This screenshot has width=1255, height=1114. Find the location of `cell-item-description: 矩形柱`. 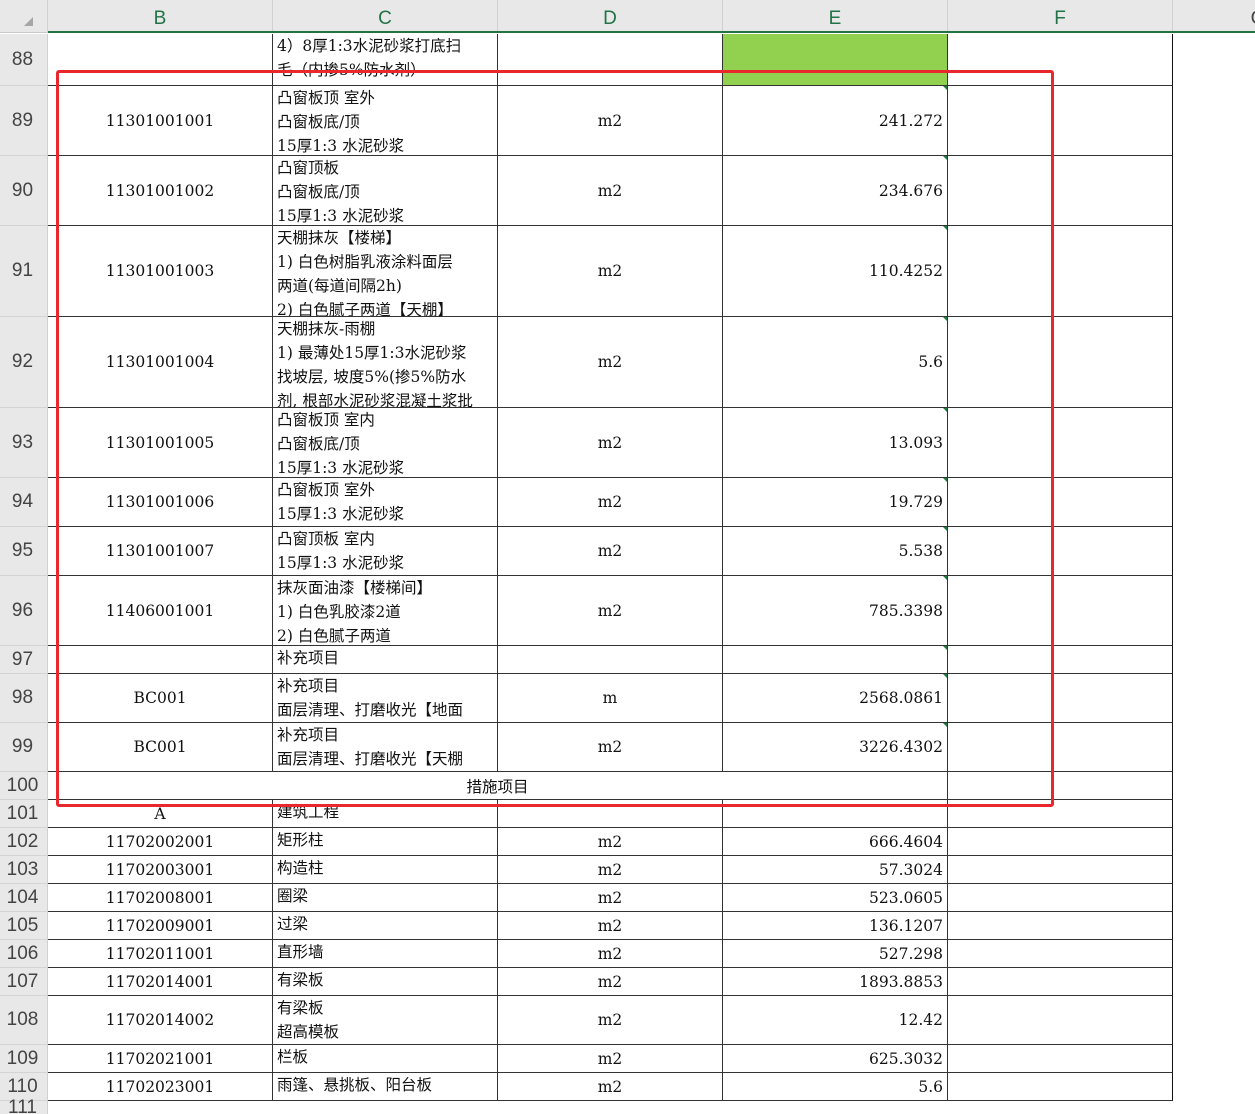

cell-item-description: 矩形柱 is located at coordinates (385, 842).